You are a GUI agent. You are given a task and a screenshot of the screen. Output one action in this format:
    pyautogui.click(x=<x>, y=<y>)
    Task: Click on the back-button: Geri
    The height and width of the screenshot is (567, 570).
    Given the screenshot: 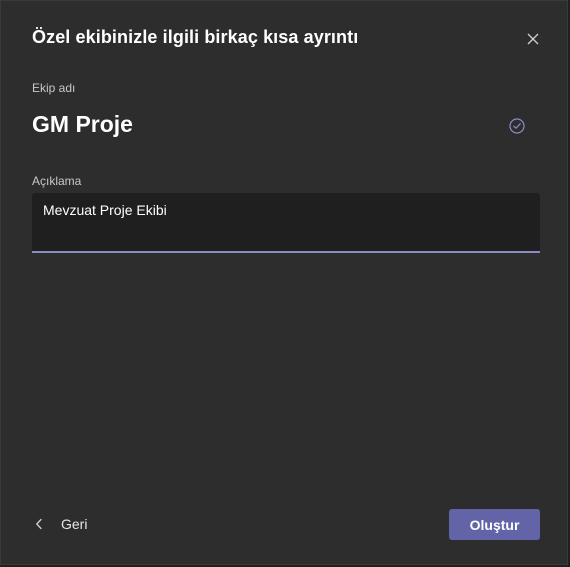 What is the action you would take?
    pyautogui.click(x=61, y=524)
    